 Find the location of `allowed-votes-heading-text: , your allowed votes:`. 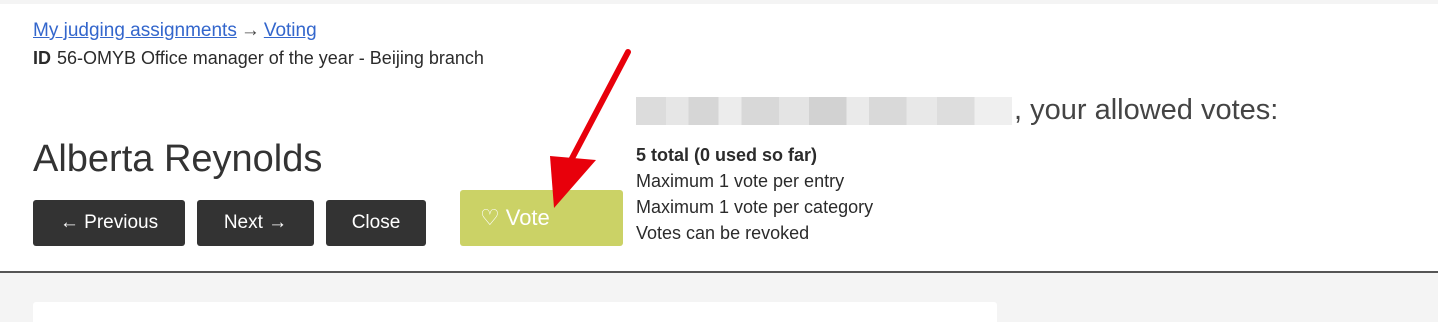

allowed-votes-heading-text: , your allowed votes: is located at coordinates (1146, 110).